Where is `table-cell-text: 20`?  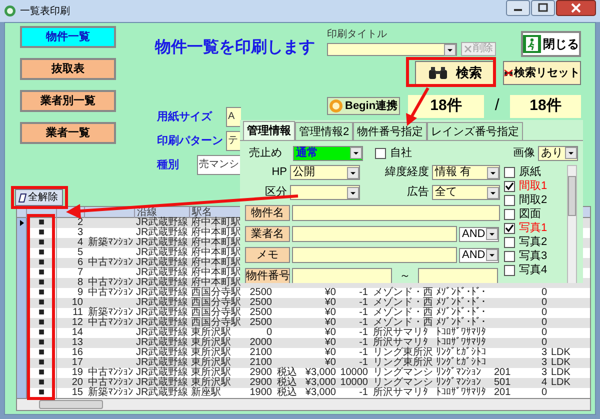
table-cell-text: 20 is located at coordinates (77, 383).